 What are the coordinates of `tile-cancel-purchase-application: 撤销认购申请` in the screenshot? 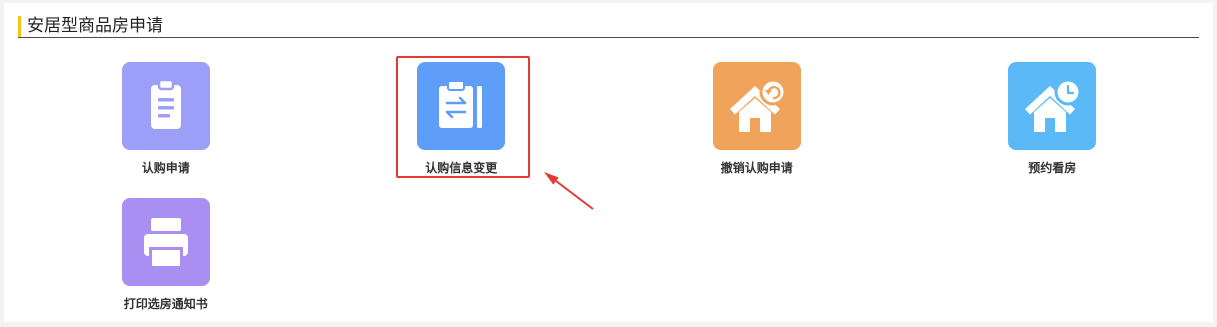 It's located at (757, 124).